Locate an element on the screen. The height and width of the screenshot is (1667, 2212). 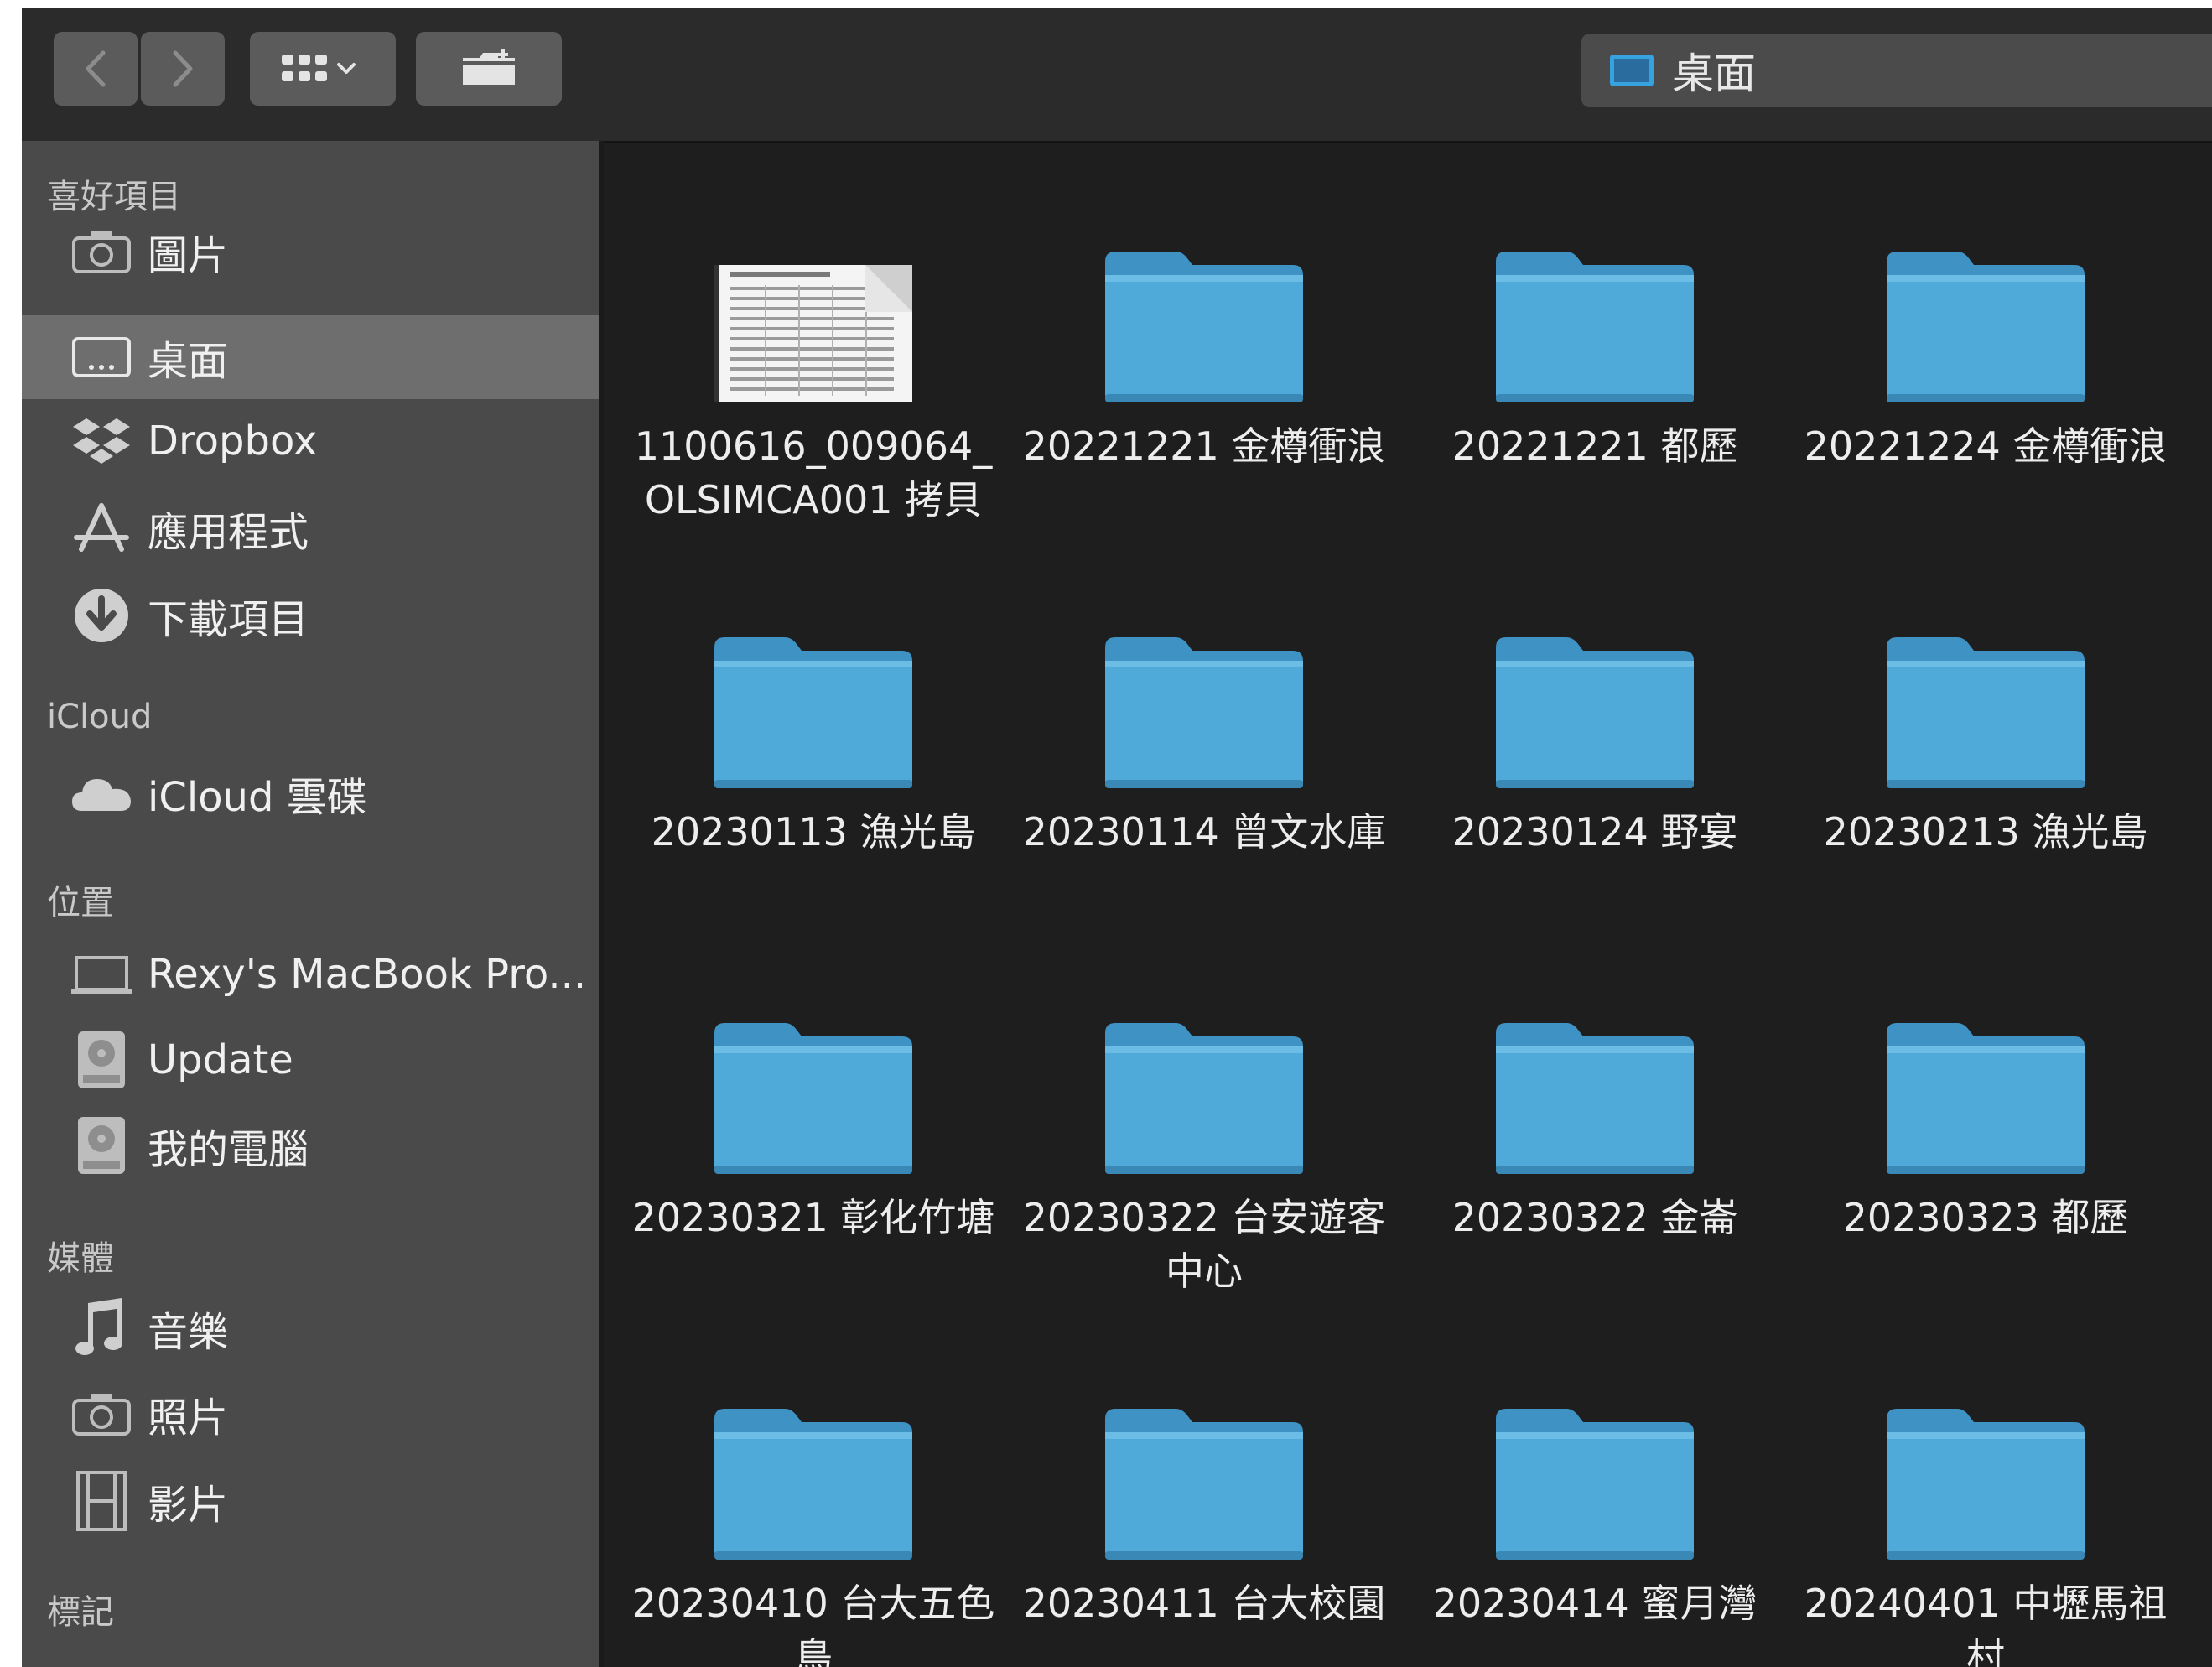
folder-item: 20230114 曾文水庫 is located at coordinates (1204, 754).